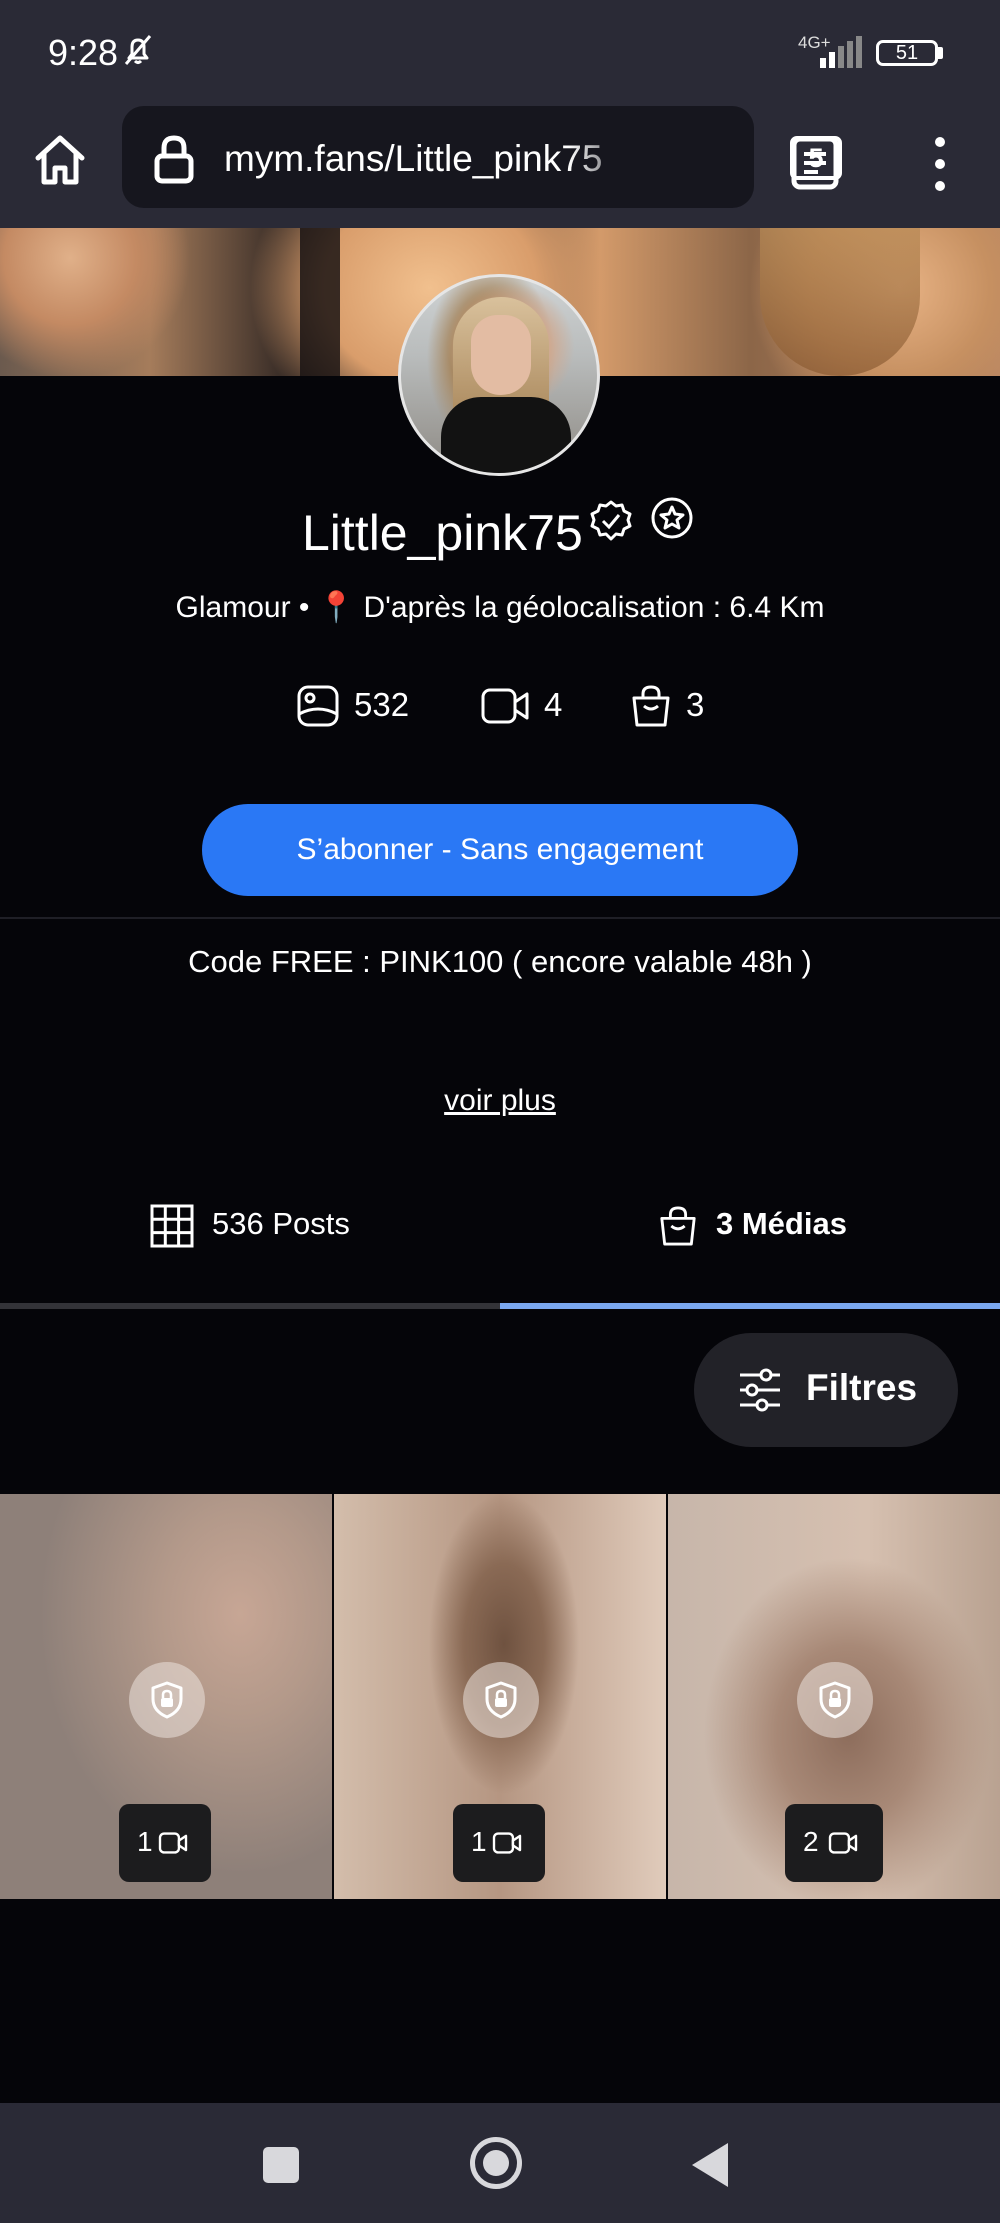 This screenshot has width=1000, height=2223. I want to click on filters-label: Filtres, so click(862, 1387).